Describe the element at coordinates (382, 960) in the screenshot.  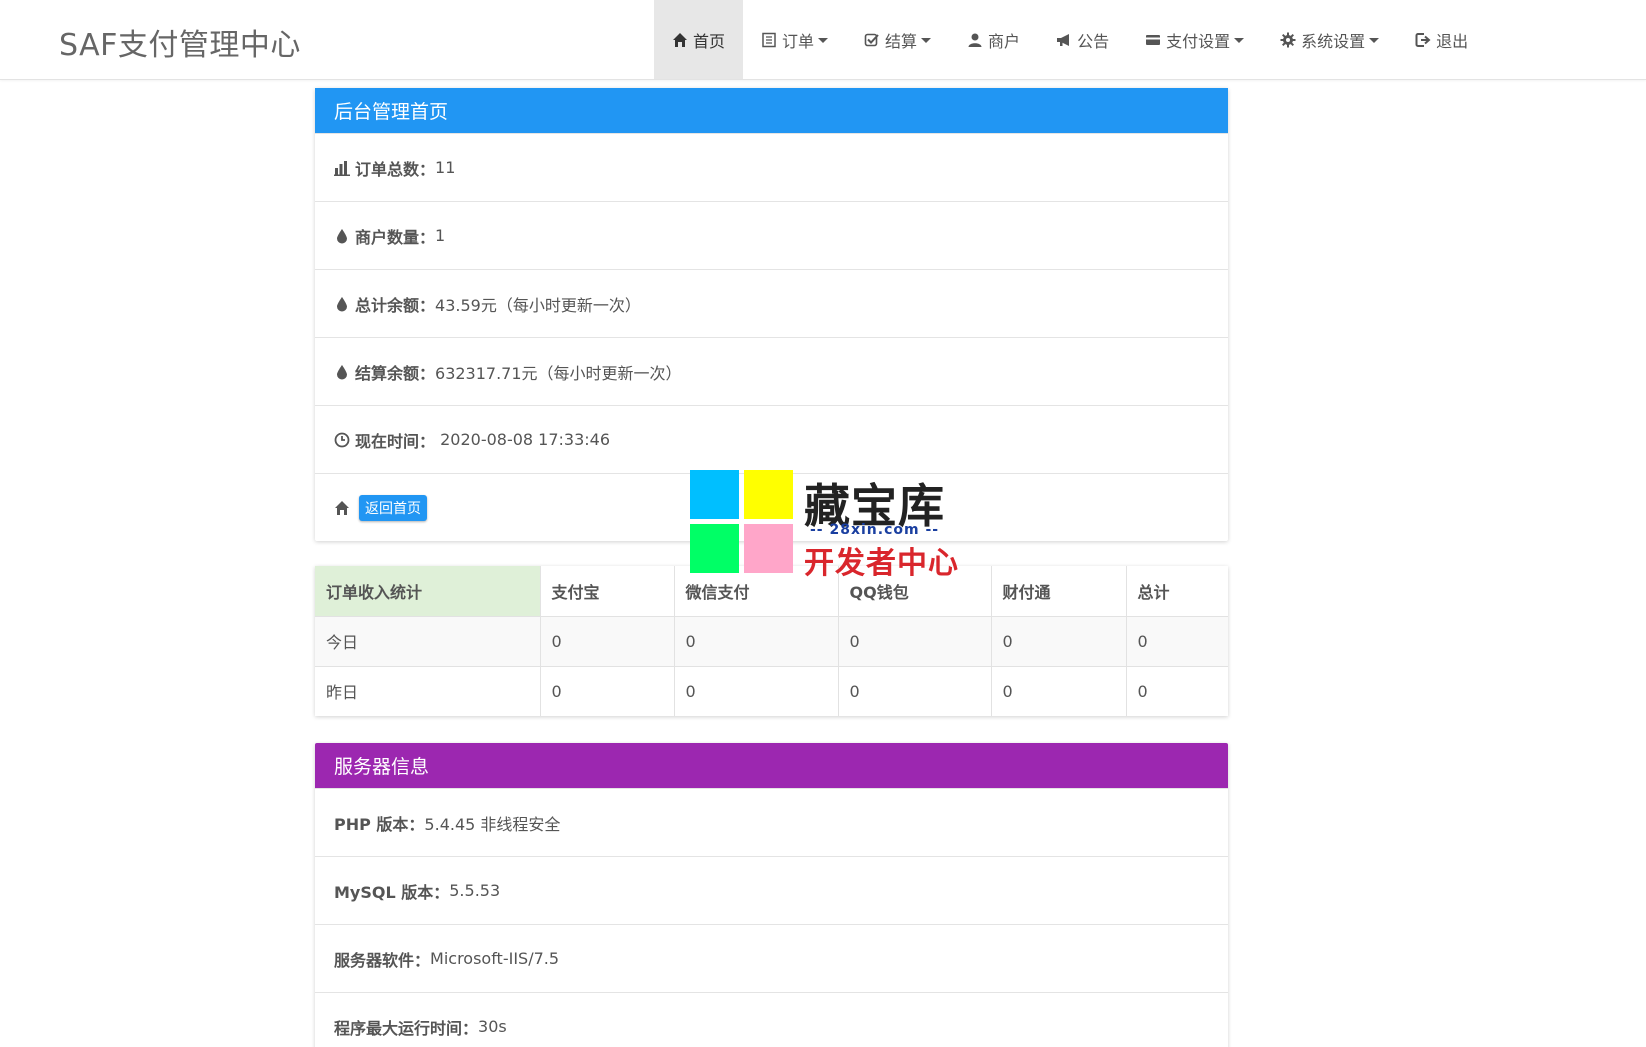
I see `server-software-label: 服务器软件：` at that location.